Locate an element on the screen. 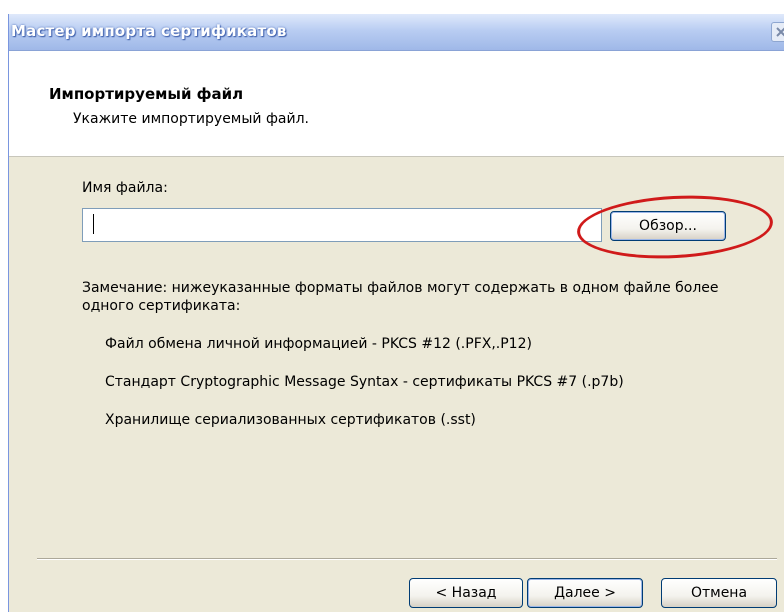 This screenshot has width=784, height=612. title-bar: Мастер импорта сертификатов is located at coordinates (396, 32).